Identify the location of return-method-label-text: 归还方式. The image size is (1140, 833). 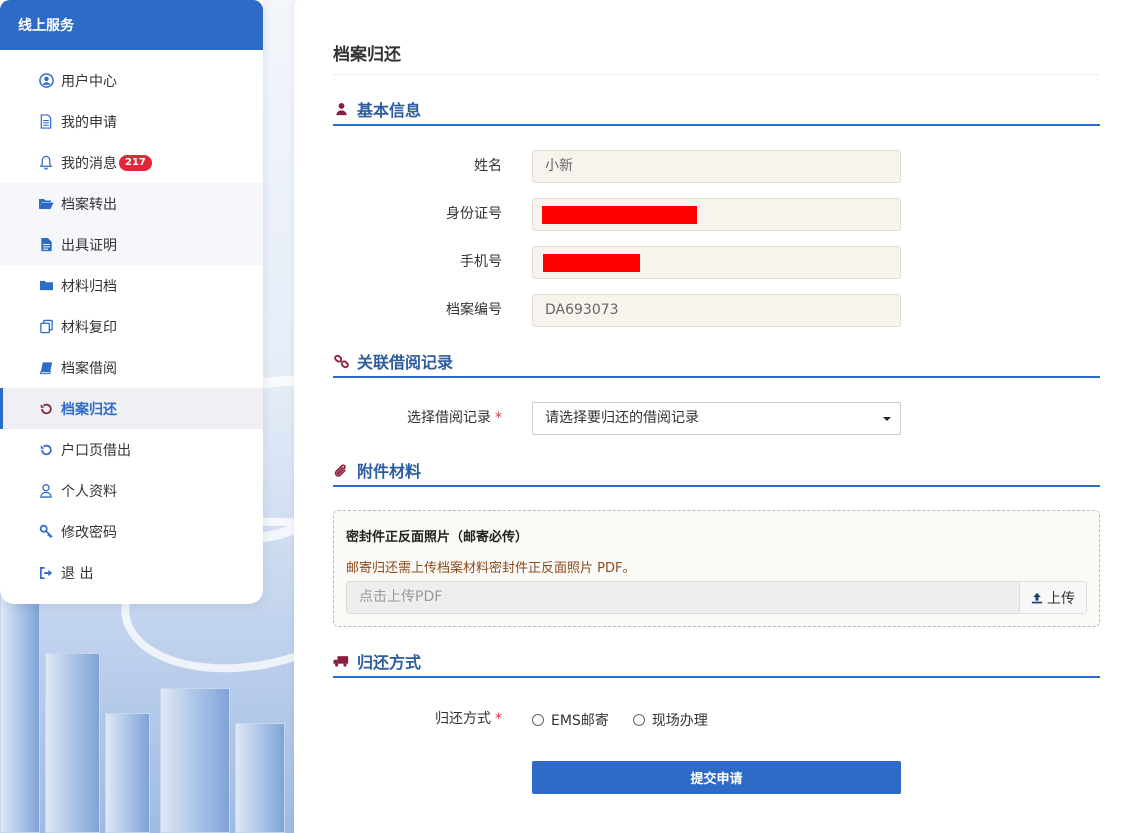
(463, 719).